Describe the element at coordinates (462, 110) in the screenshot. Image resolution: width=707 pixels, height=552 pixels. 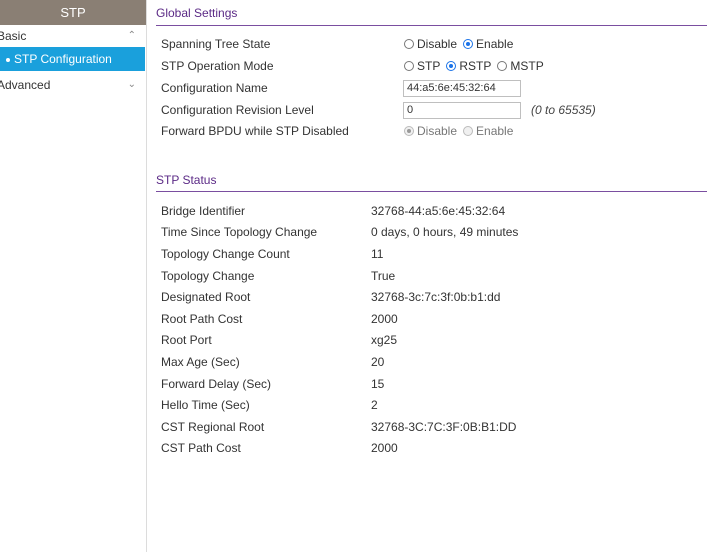
I see `revision-level-input` at that location.